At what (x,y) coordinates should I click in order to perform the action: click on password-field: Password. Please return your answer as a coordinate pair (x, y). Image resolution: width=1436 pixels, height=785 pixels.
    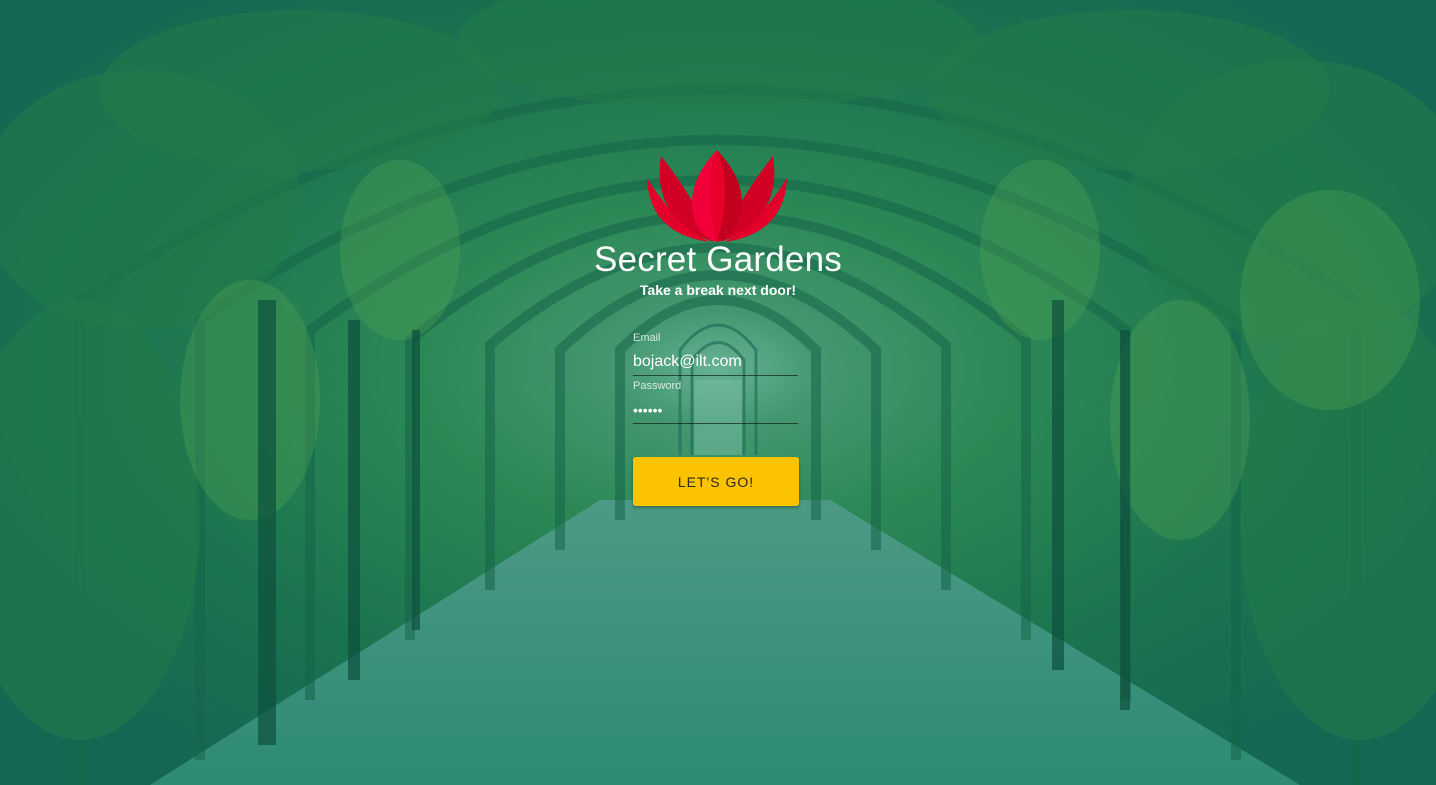
    Looking at the image, I should click on (715, 403).